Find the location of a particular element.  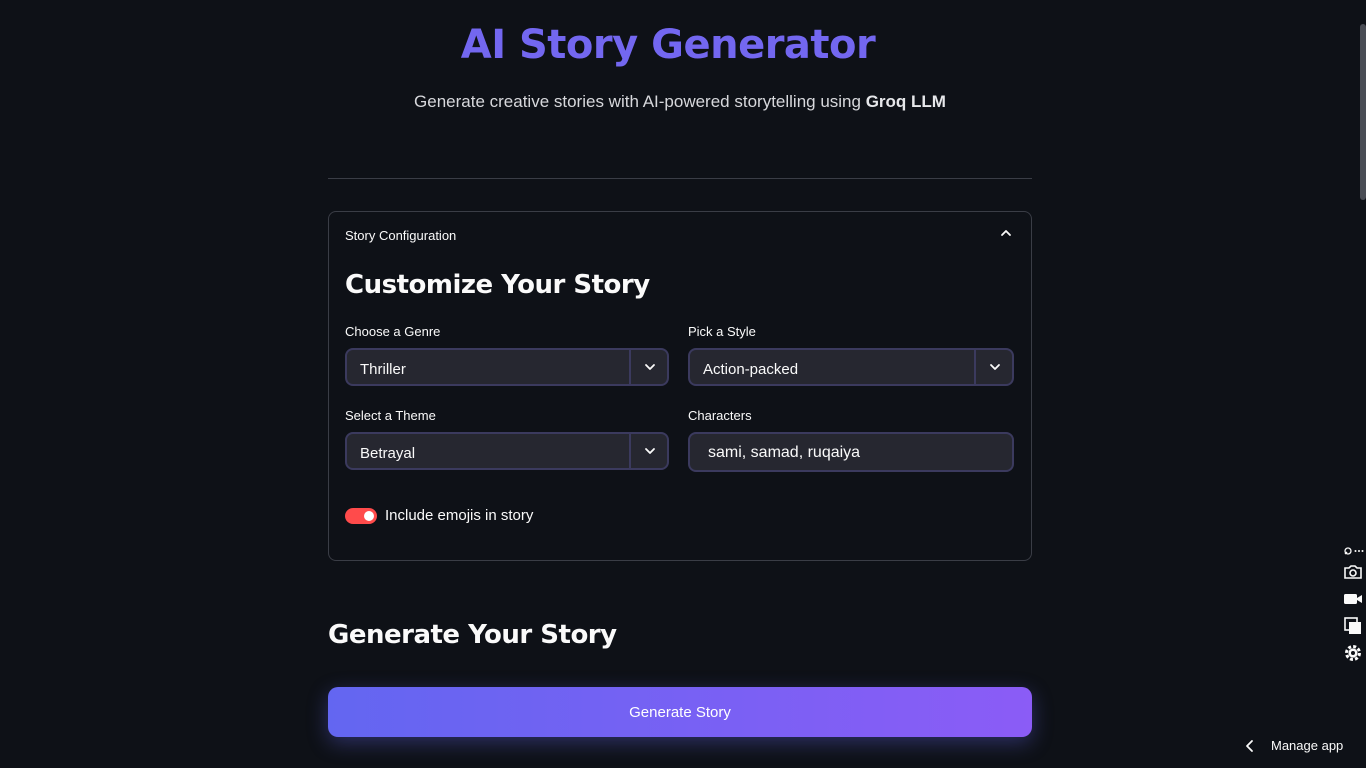

manage-app-button: Manage app is located at coordinates (1299, 746).